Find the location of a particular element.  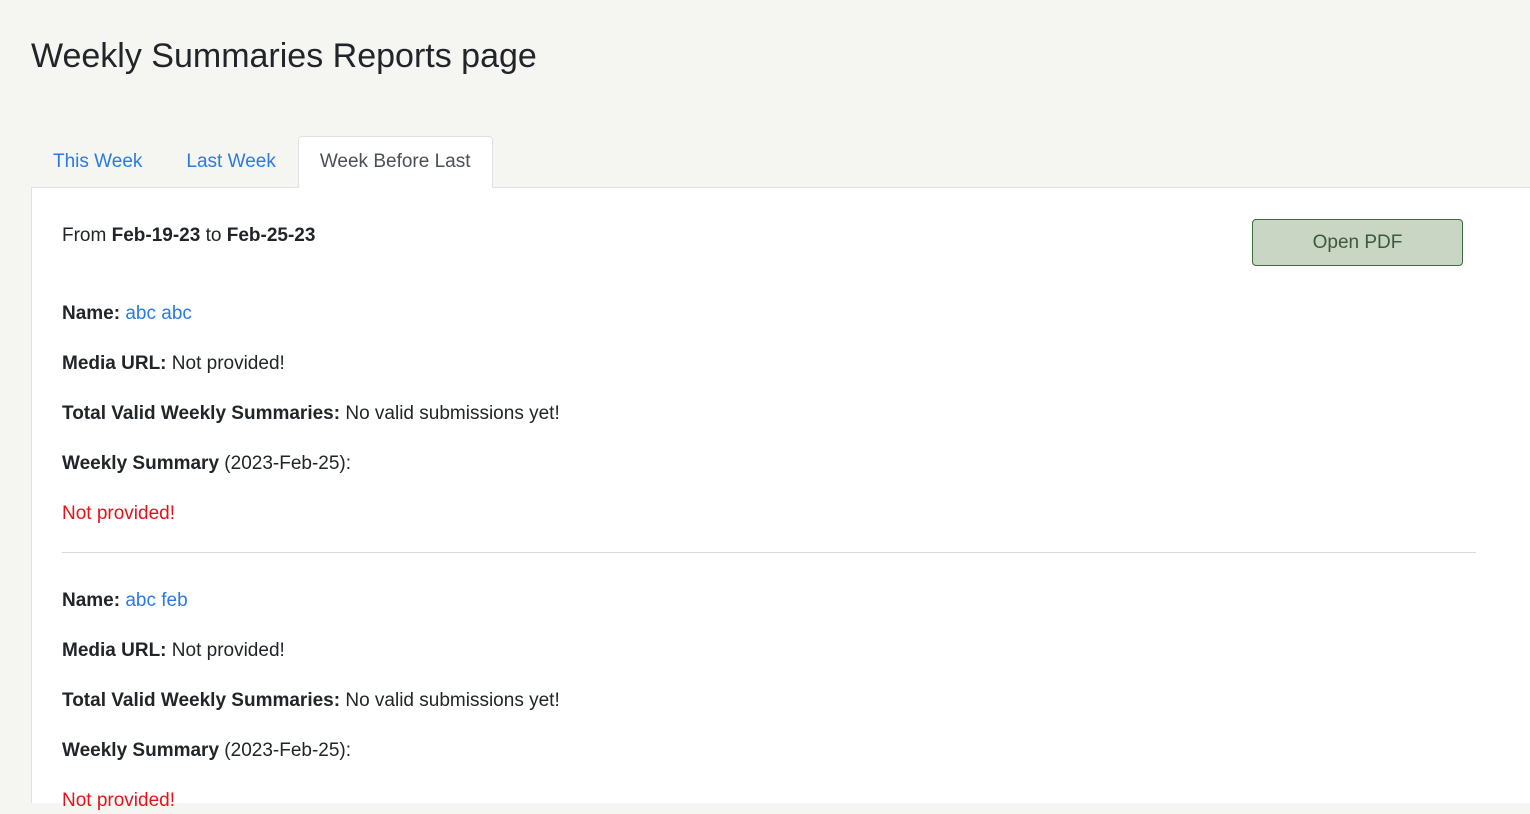

entry-2-name-row: Name: abc feb is located at coordinates (125, 601).